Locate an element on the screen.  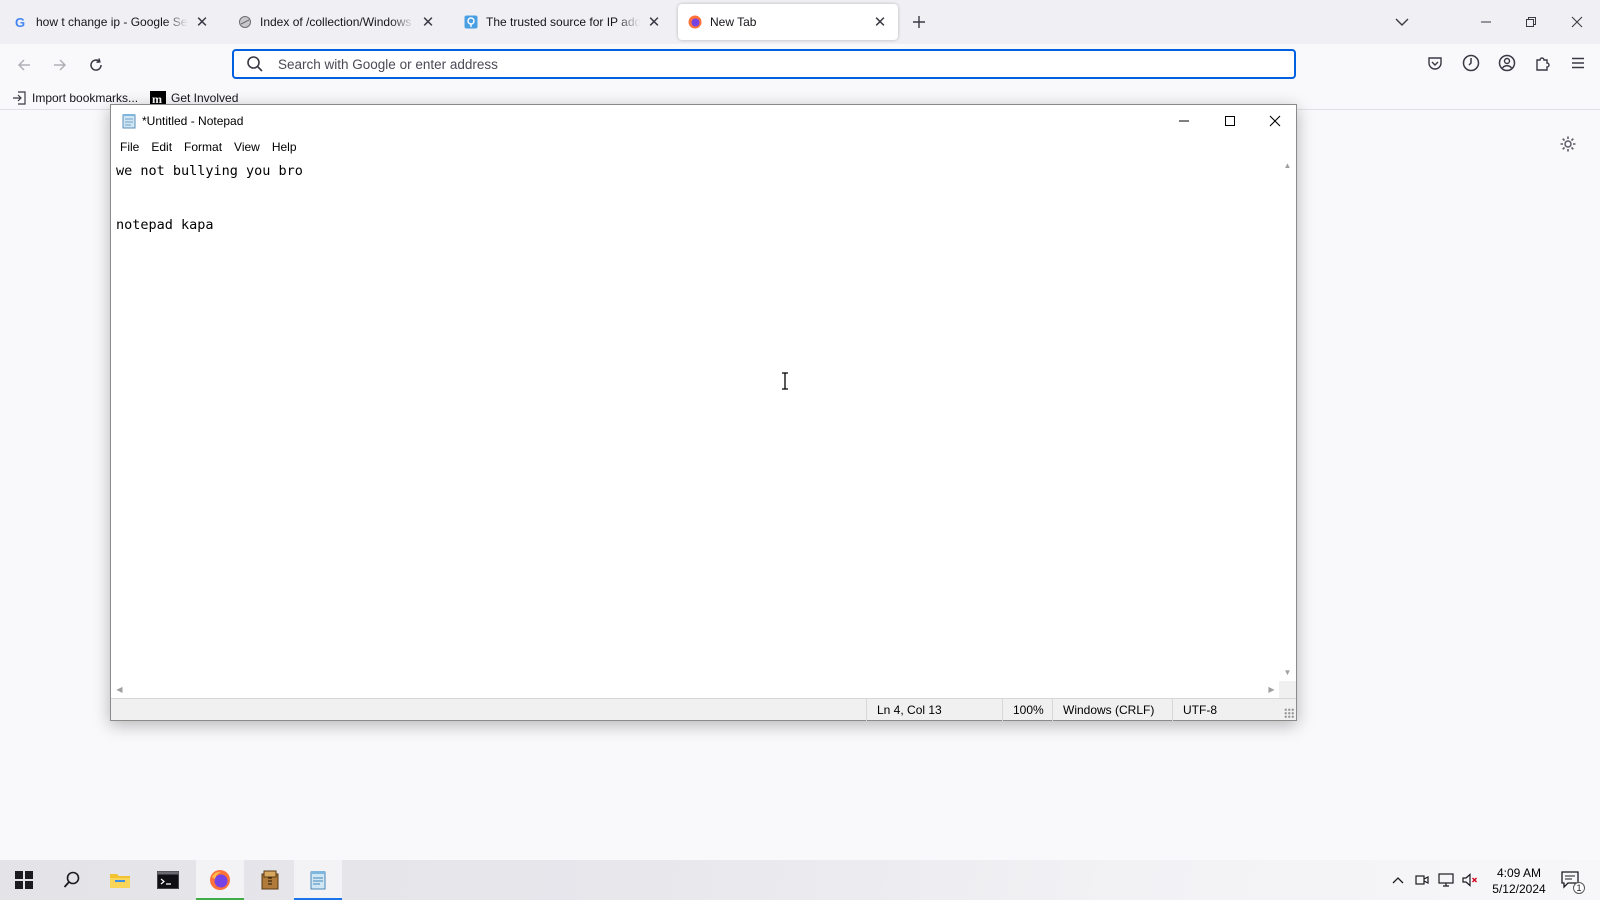
scroll-right-arrow-icon: ▶ is located at coordinates (1271, 689).